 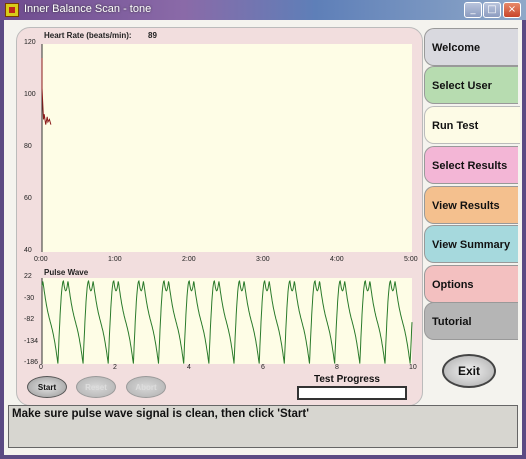 I want to click on tab-select-user: Select User, so click(x=471, y=85).